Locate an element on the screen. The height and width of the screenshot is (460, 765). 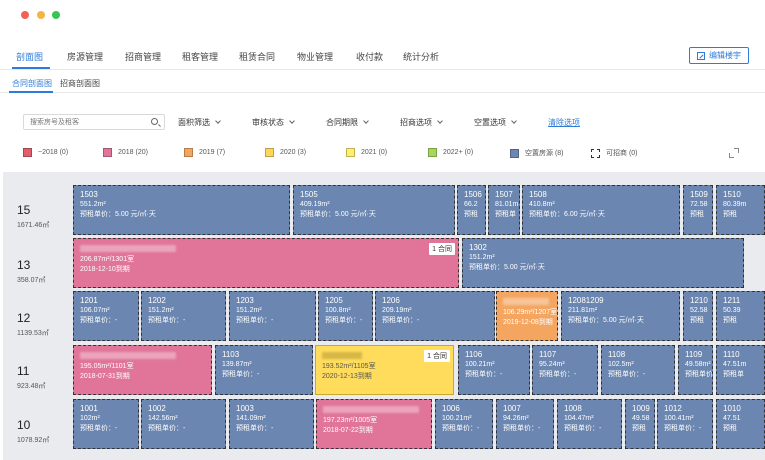
floor-area: 923.48㎡ is located at coordinates (31, 386).